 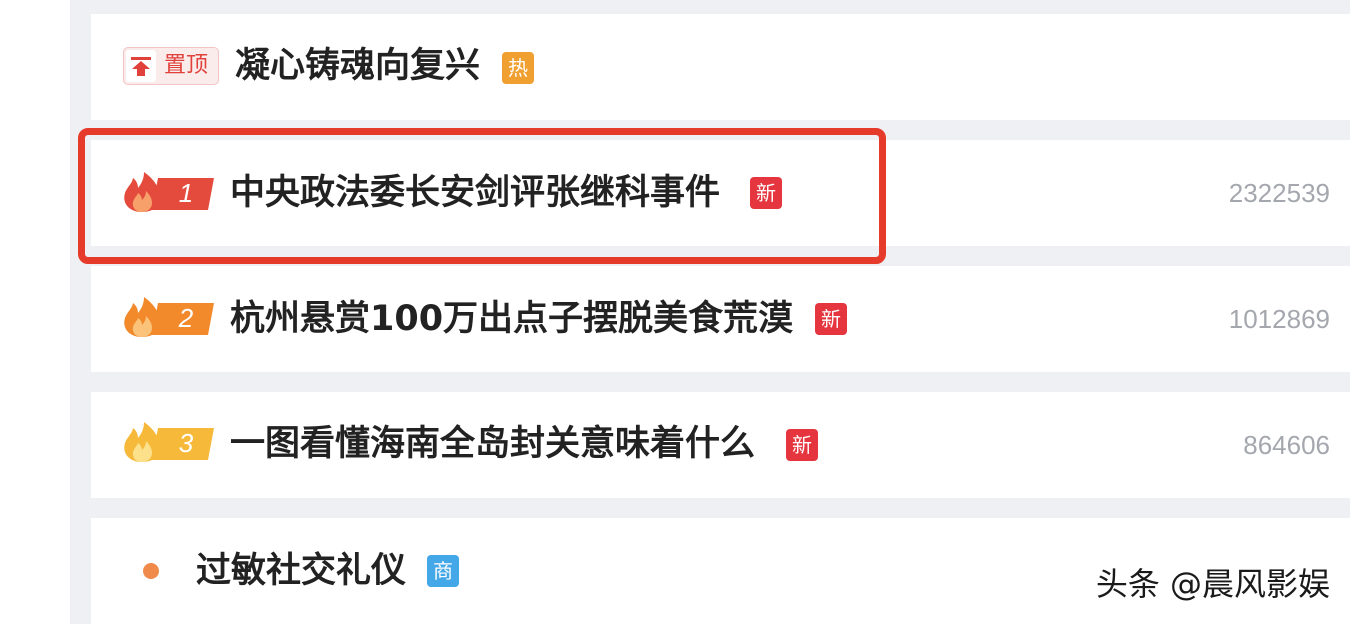 I want to click on heat-count: 864606, so click(x=1286, y=445).